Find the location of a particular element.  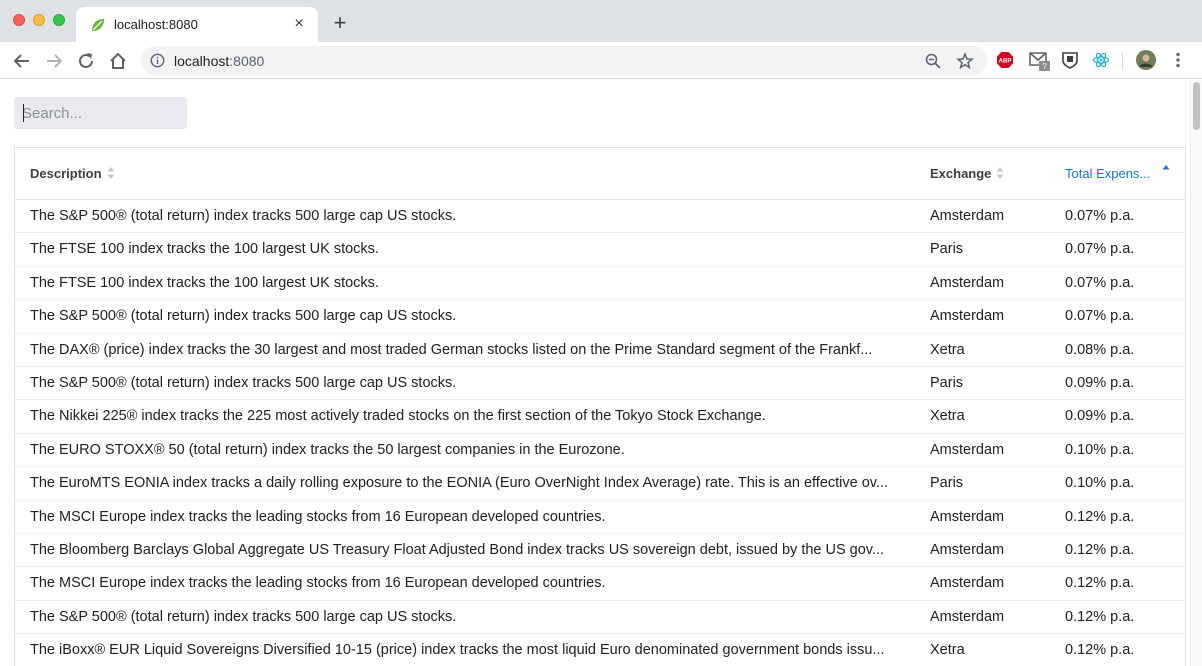

adblock-plus-icon: ABP is located at coordinates (1005, 60).